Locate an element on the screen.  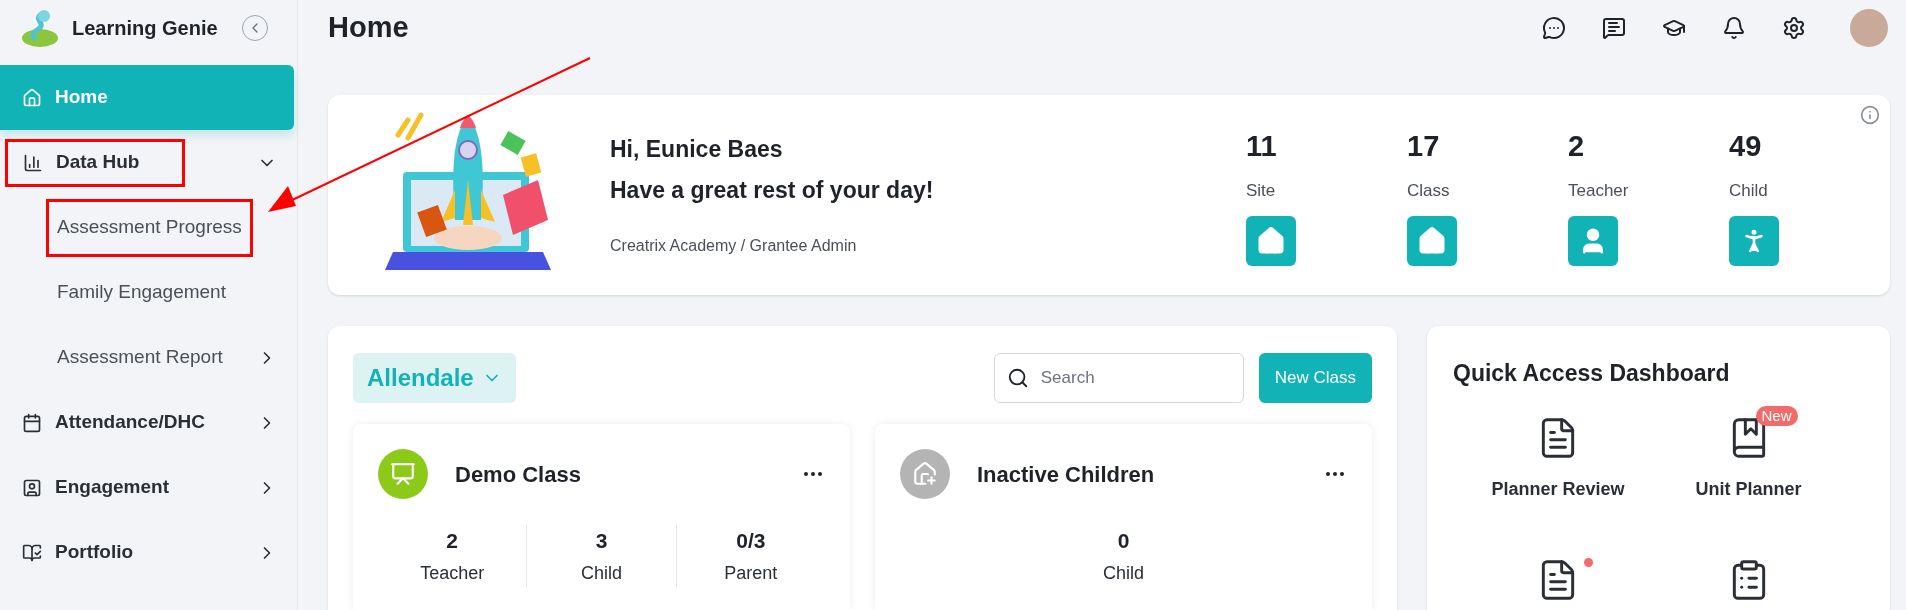
settings-icon is located at coordinates (1794, 28).